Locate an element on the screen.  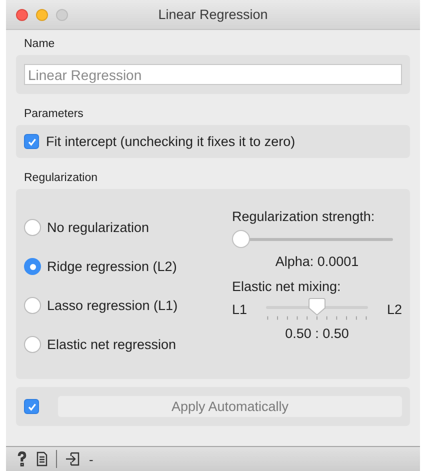
input-icon is located at coordinates (73, 459).